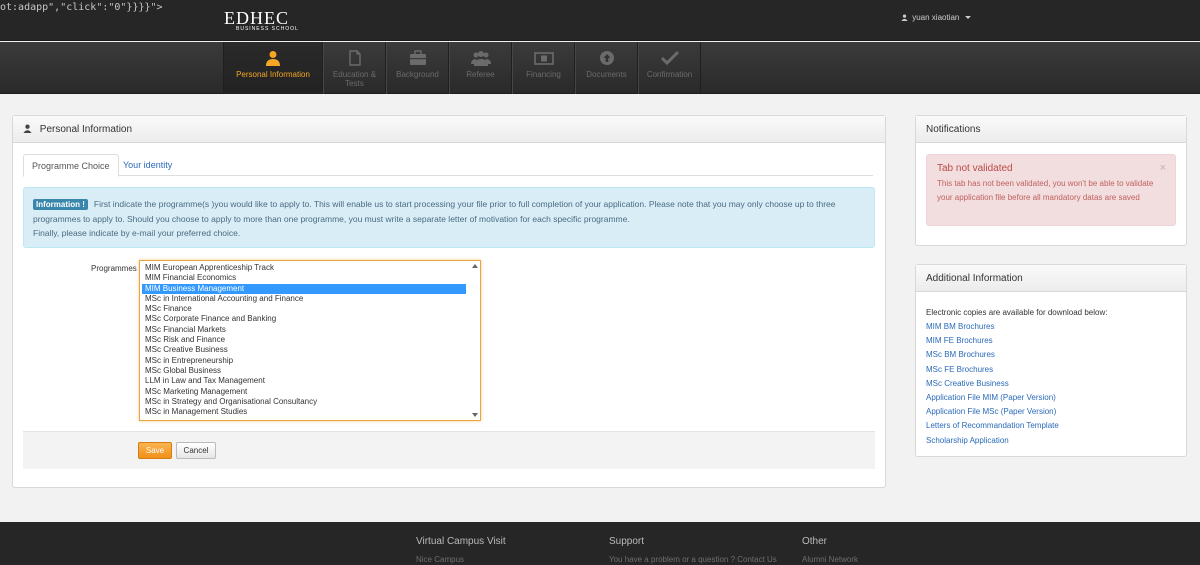 This screenshot has width=1200, height=565. What do you see at coordinates (543, 58) in the screenshot?
I see `money-icon` at bounding box center [543, 58].